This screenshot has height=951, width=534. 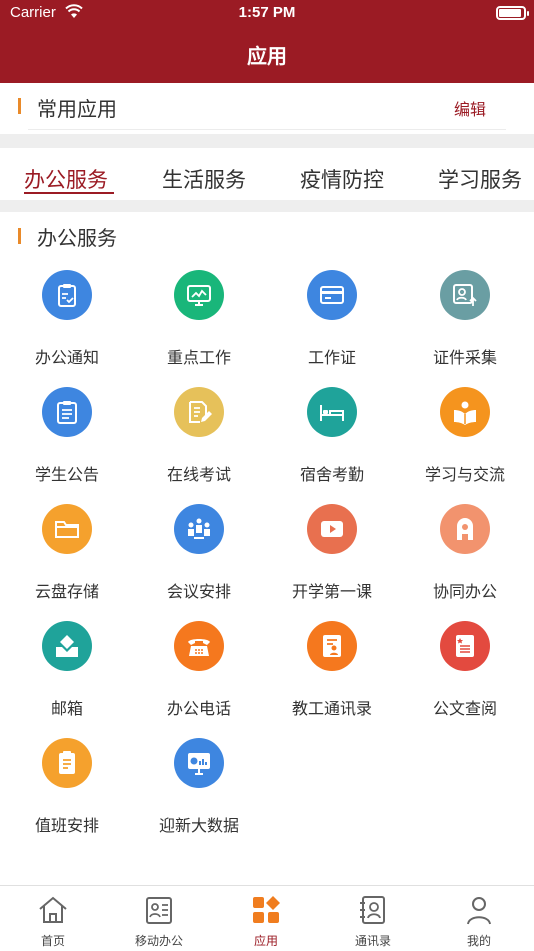 What do you see at coordinates (198, 357) in the screenshot?
I see `app-label: 重点工作` at bounding box center [198, 357].